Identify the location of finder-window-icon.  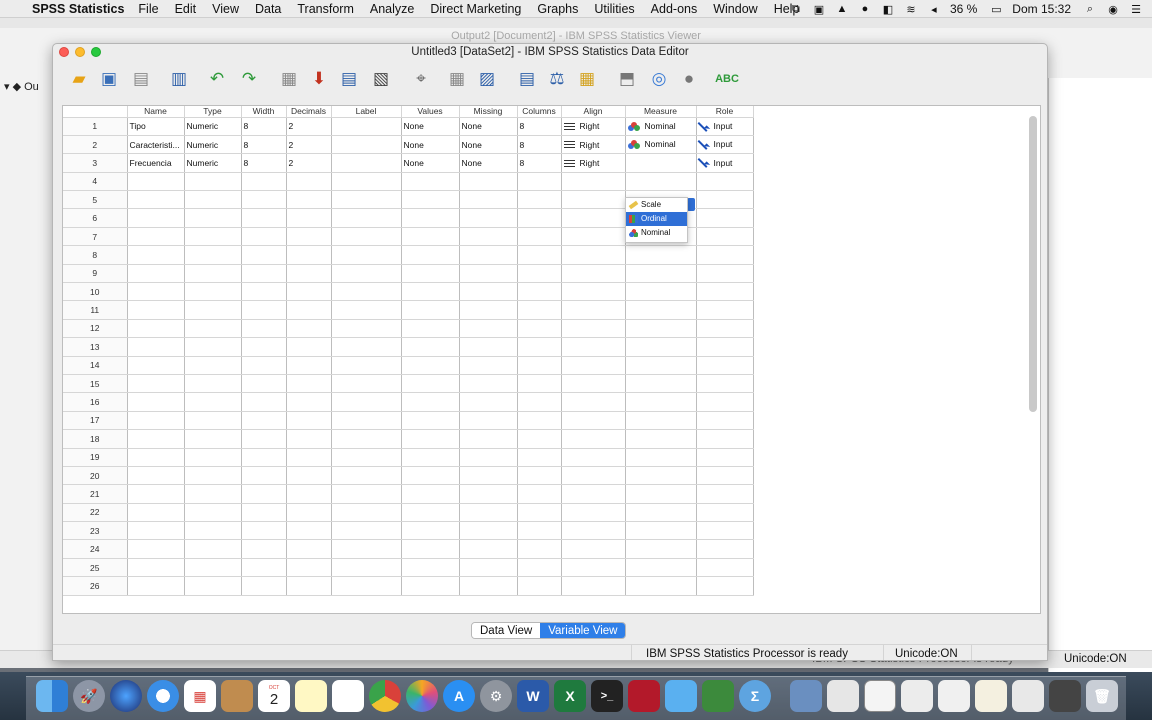
(806, 696).